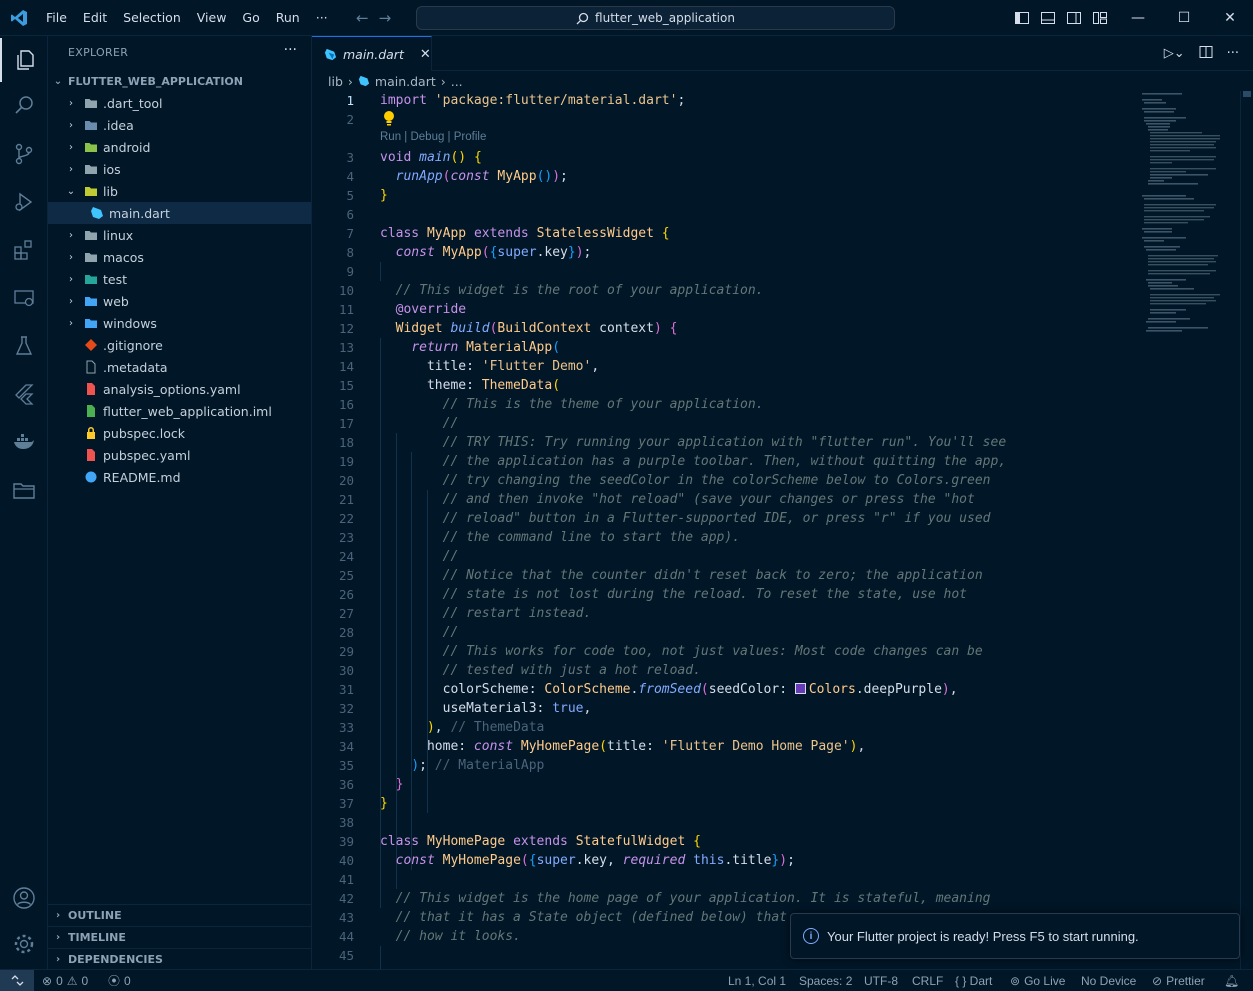 This screenshot has width=1253, height=991. Describe the element at coordinates (179, 125) in the screenshot. I see `folder-idea: › .idea` at that location.